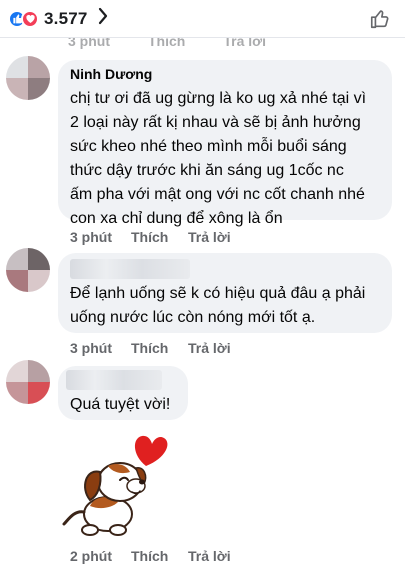 The width and height of the screenshot is (405, 576). Describe the element at coordinates (103, 18) in the screenshot. I see `chevron-right-icon` at that location.